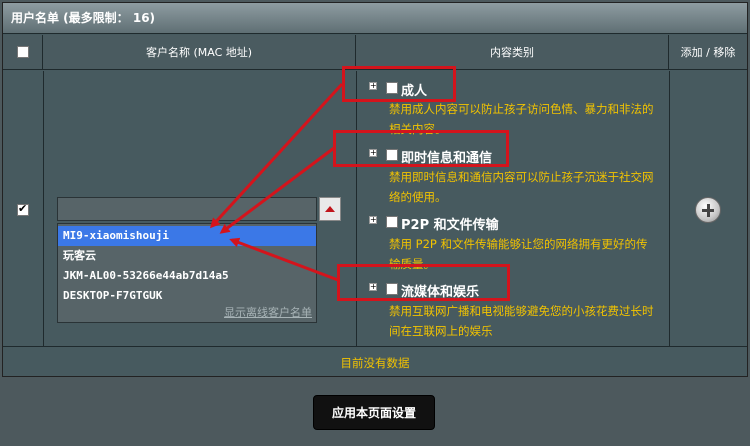 This screenshot has width=750, height=446. I want to click on arrow-streaming, so click(284, 259).